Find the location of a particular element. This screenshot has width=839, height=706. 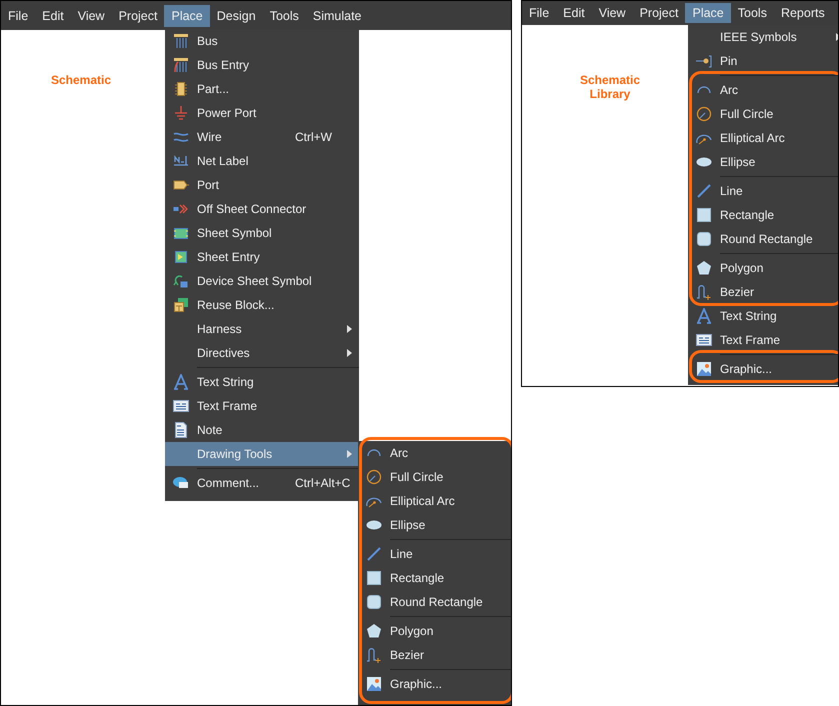

menu-item: Directives is located at coordinates (262, 353).